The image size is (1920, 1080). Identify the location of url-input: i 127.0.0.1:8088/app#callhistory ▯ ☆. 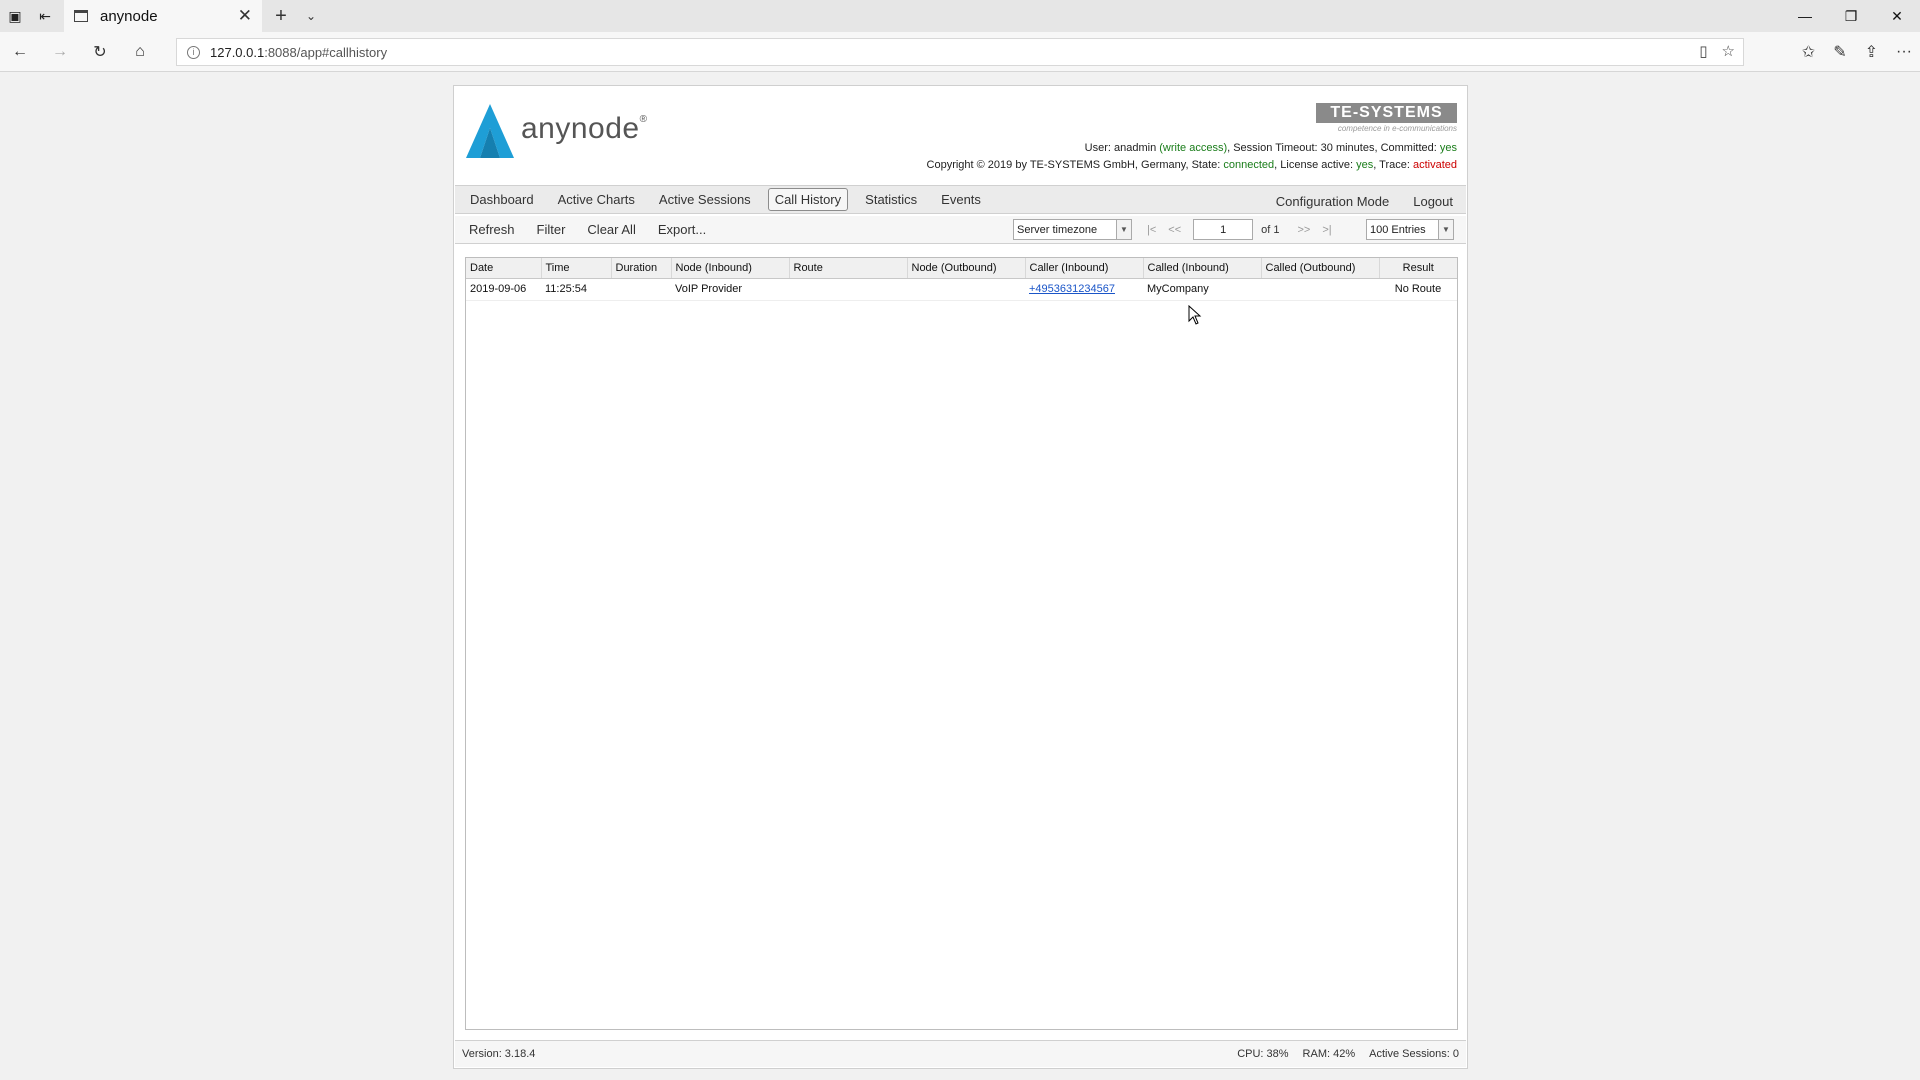
(960, 52).